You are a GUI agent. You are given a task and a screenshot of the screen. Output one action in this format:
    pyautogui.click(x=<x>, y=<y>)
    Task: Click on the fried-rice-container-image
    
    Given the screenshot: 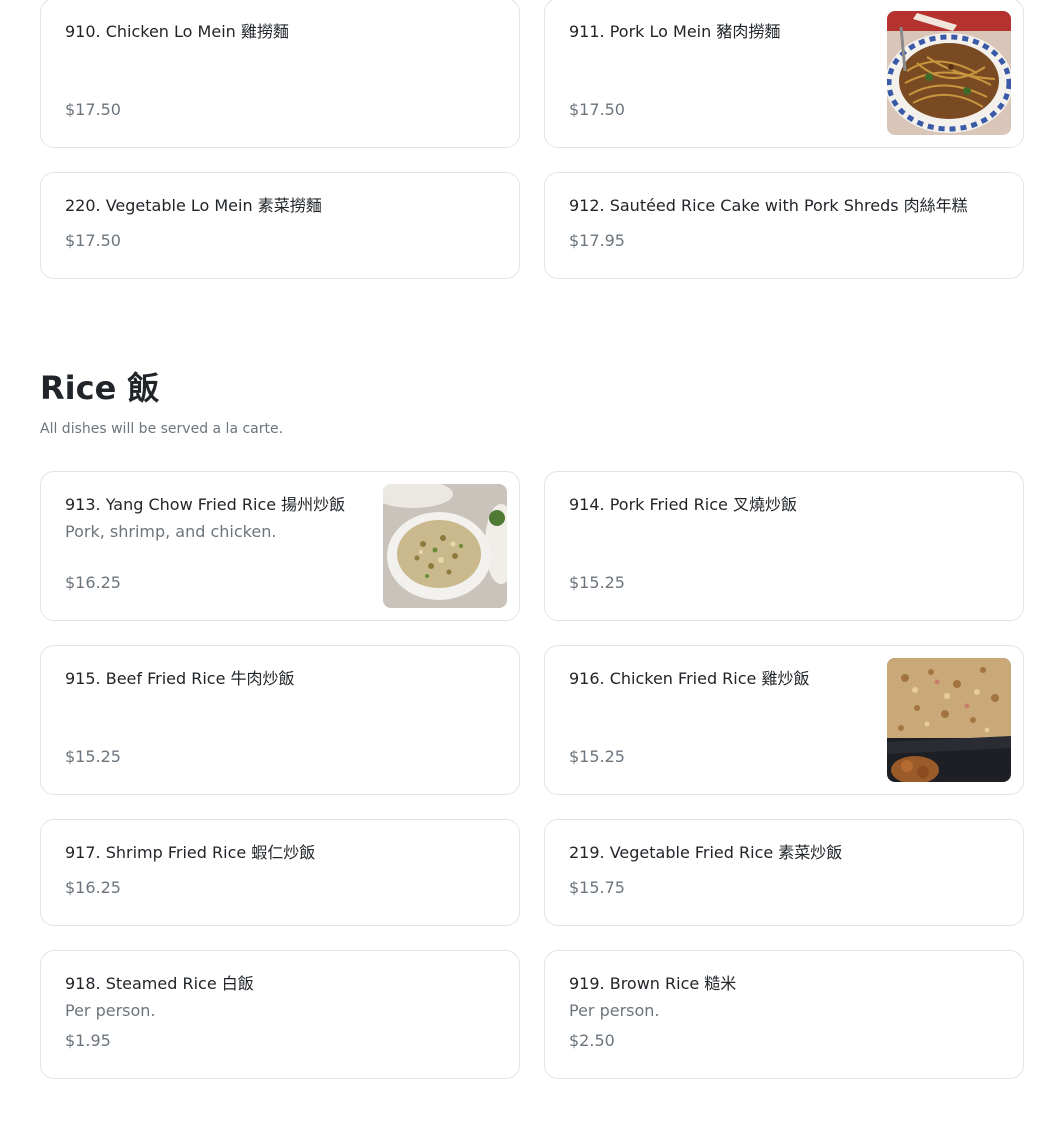 What is the action you would take?
    pyautogui.click(x=949, y=720)
    